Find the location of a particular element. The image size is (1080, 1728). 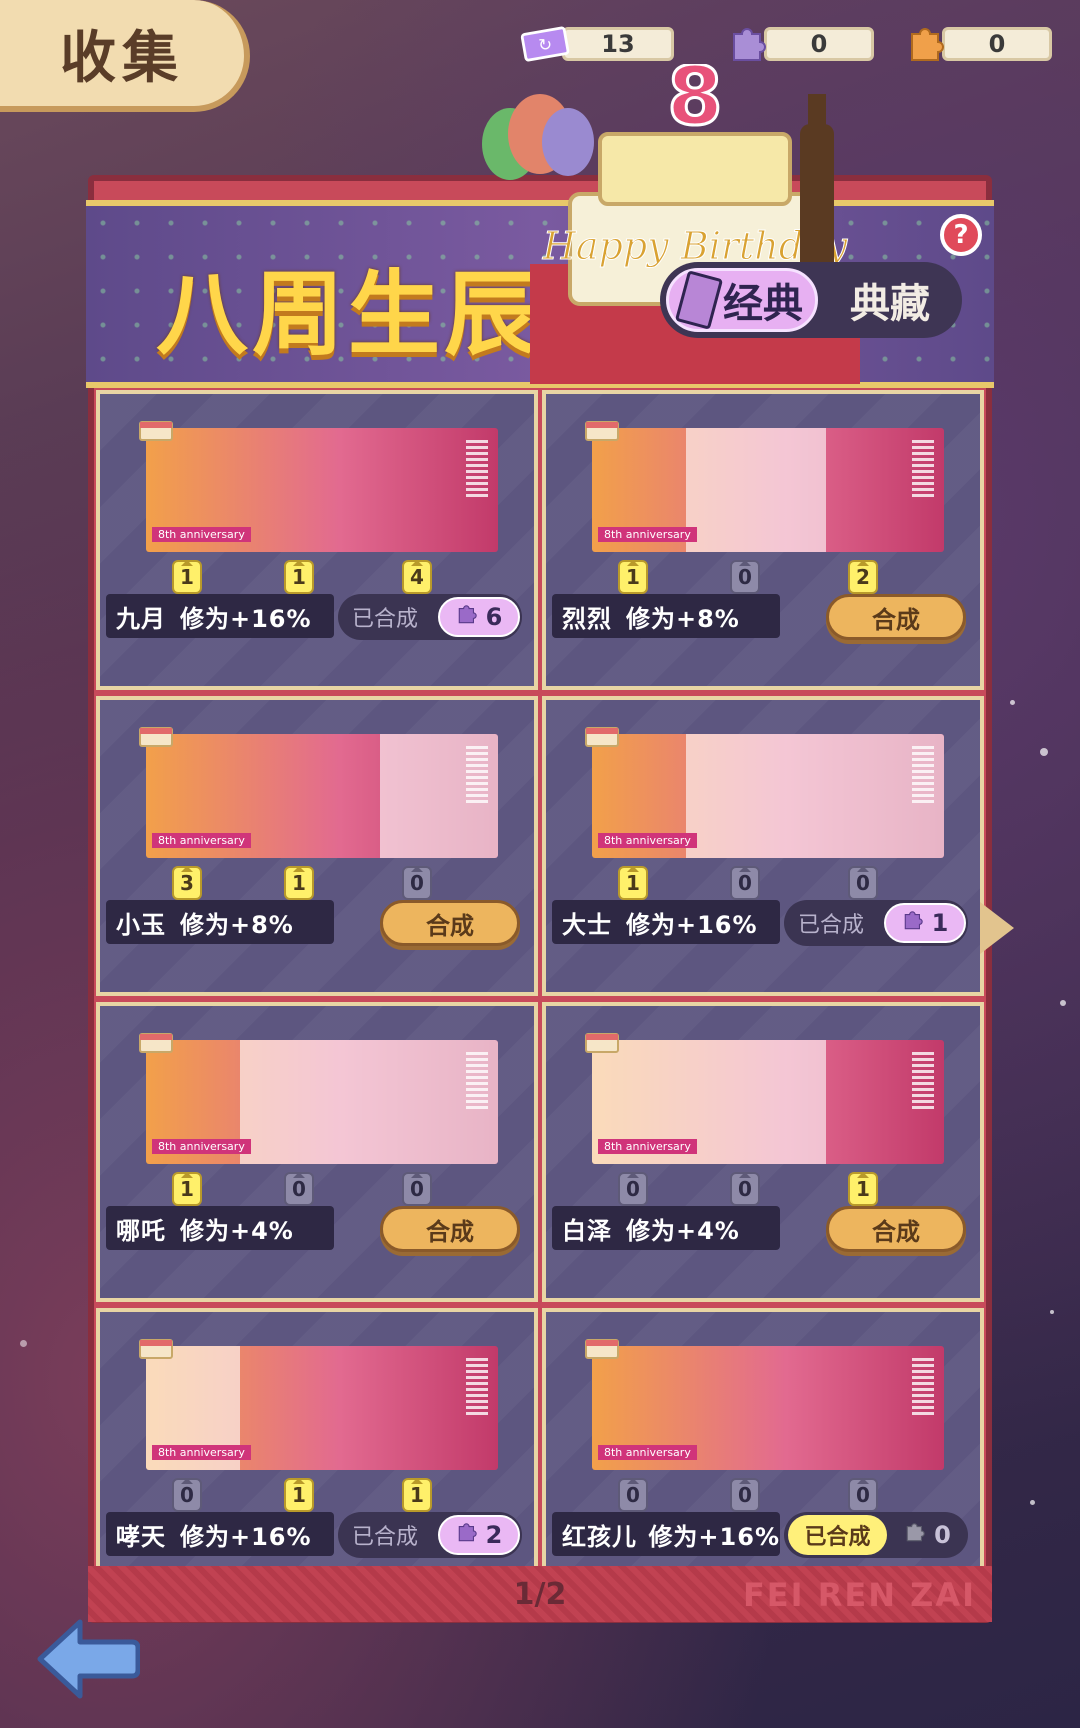

purple-puzzle-count: 0 is located at coordinates (819, 44).